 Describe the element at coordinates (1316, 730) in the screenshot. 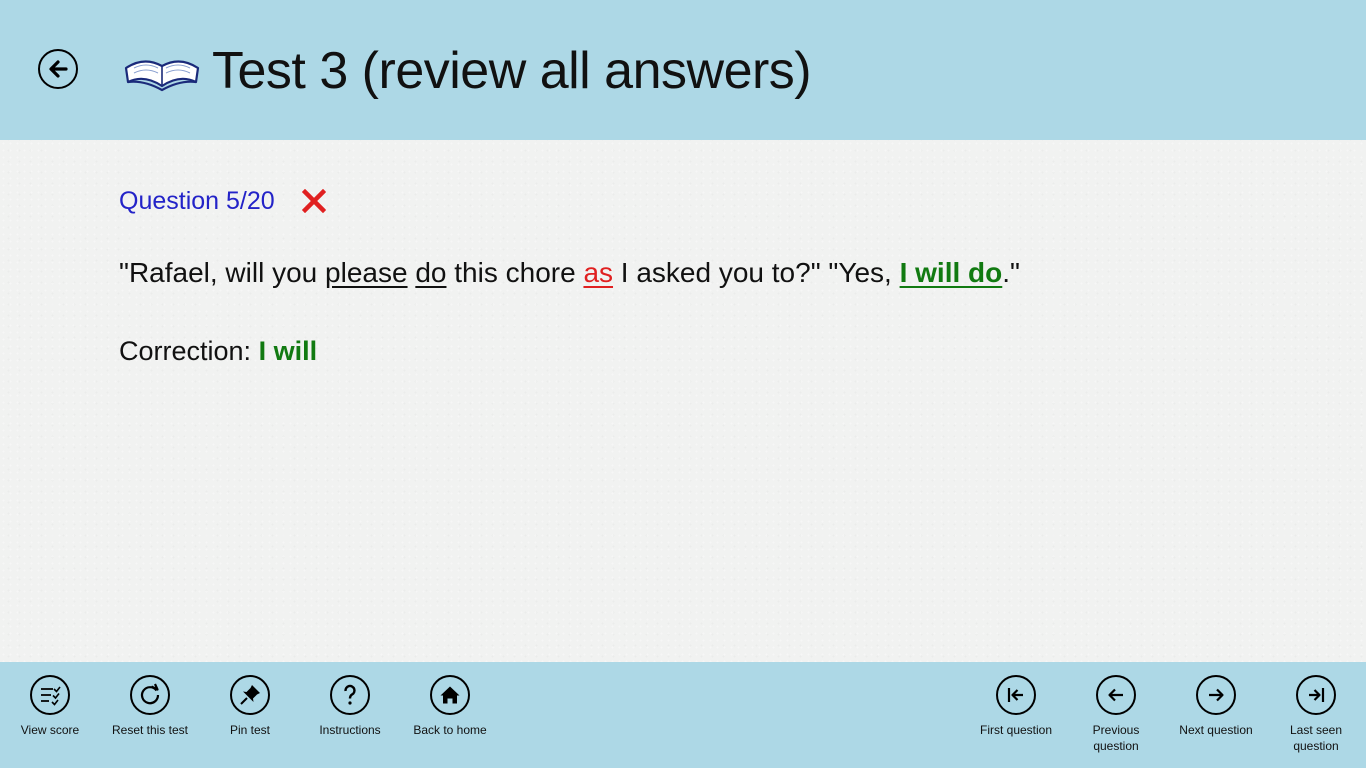

I see `label-line: Last seen` at that location.